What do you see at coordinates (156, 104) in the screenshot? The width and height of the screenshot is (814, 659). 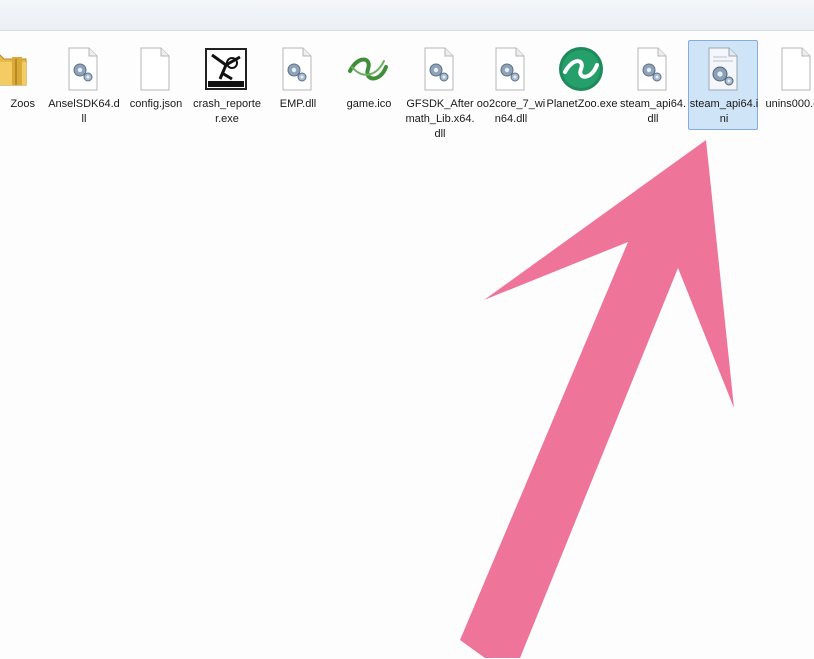 I see `file-label: config.json` at bounding box center [156, 104].